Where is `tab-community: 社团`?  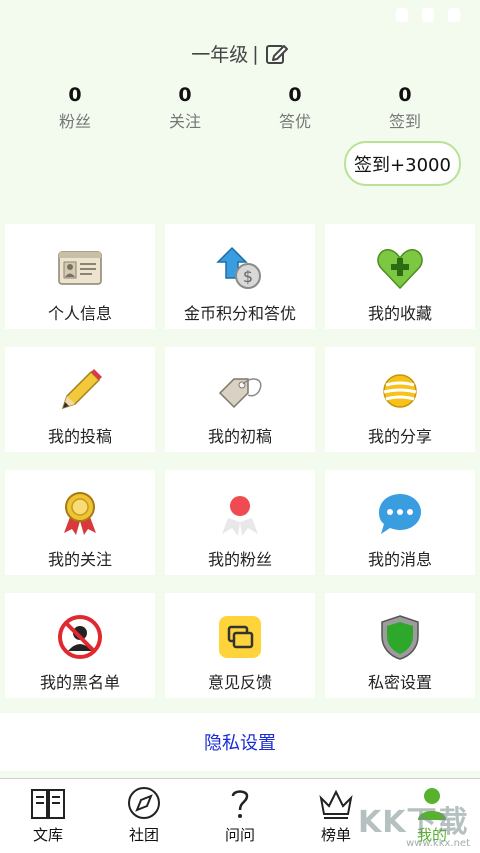
tab-community: 社团 is located at coordinates (144, 816).